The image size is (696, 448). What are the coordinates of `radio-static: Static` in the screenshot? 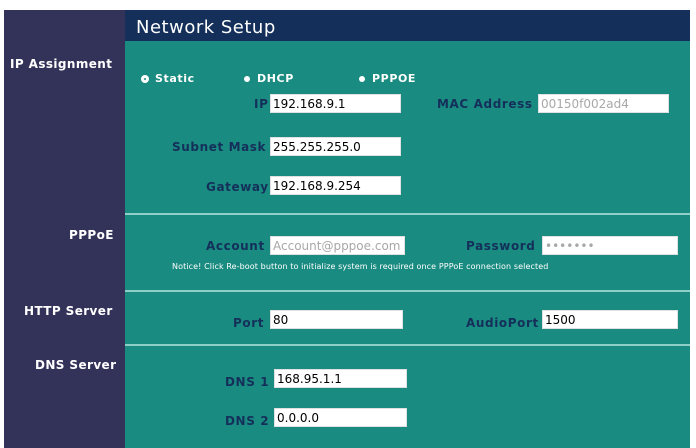 It's located at (168, 78).